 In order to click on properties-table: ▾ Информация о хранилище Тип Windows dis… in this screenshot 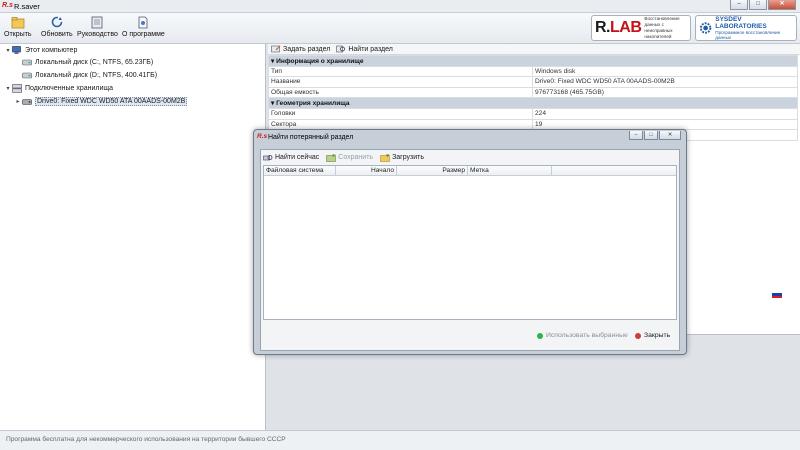, I will do `click(533, 98)`.